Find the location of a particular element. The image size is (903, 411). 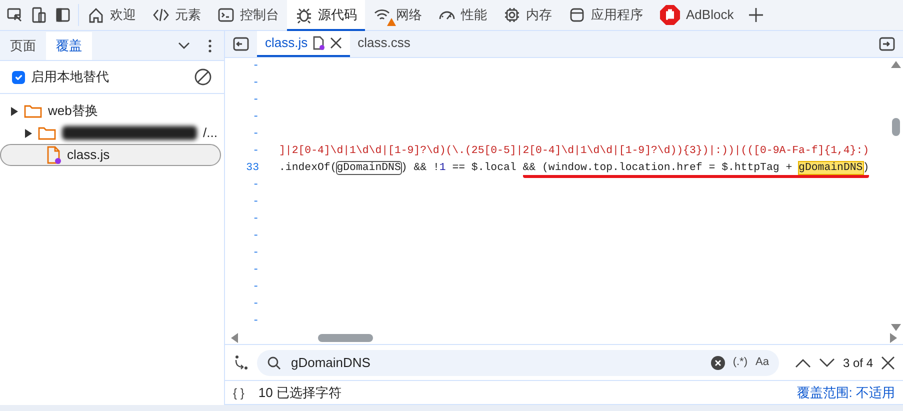

inspect-icon is located at coordinates (15, 15).